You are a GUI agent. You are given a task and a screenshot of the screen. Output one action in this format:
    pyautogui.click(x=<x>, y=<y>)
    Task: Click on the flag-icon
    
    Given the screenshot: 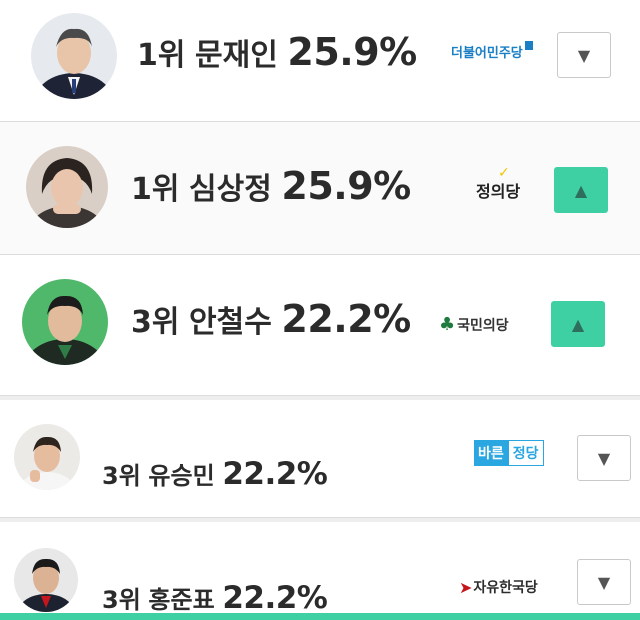 What is the action you would take?
    pyautogui.click(x=528, y=45)
    